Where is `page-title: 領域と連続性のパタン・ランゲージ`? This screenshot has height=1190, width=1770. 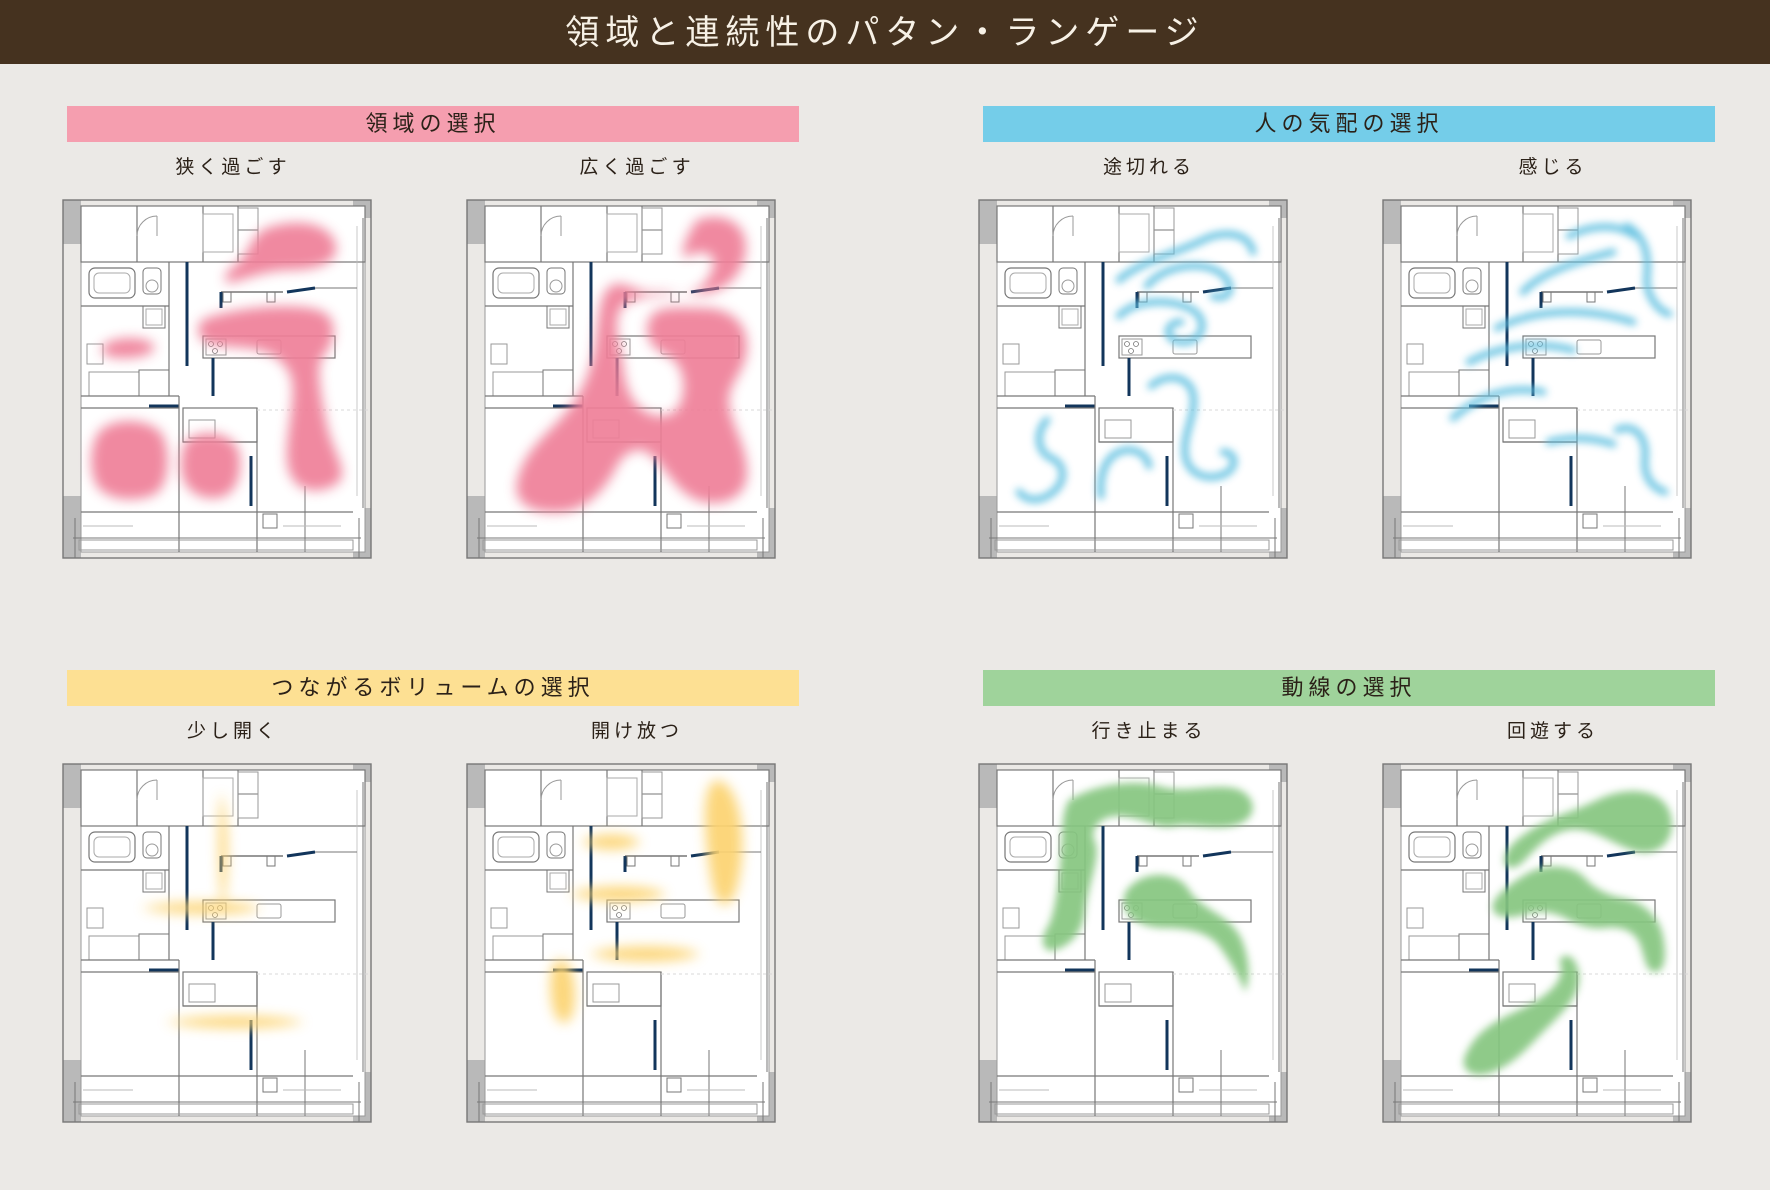 page-title: 領域と連続性のパタン・ランゲージ is located at coordinates (885, 33).